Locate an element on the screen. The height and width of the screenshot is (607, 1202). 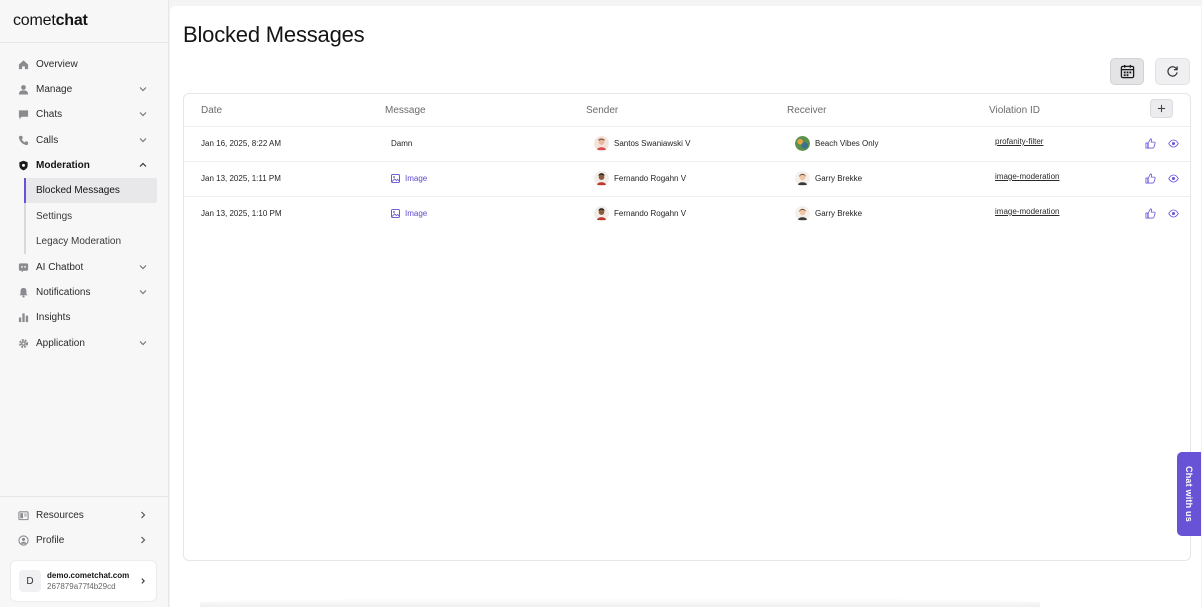
refresh-button is located at coordinates (1172, 71).